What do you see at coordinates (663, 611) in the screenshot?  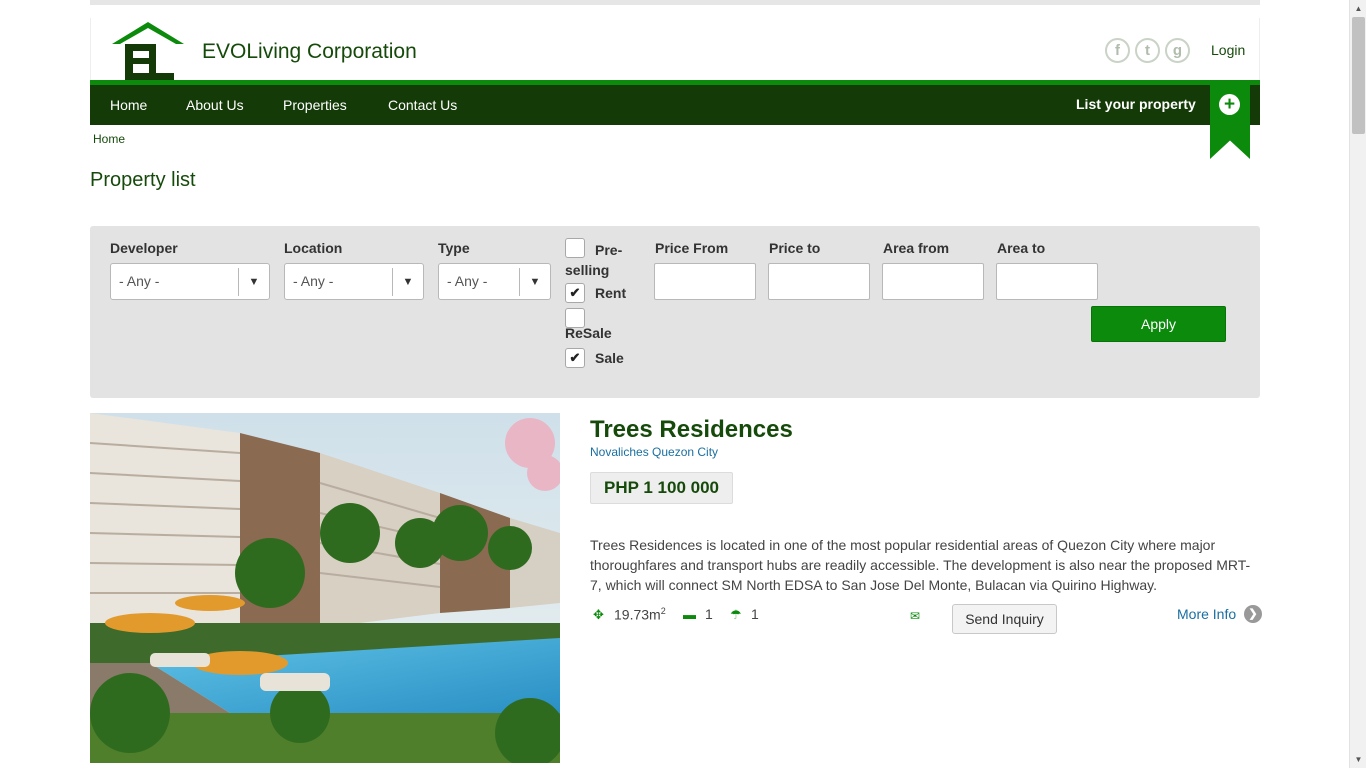 I see `area-unit-exponent: 2` at bounding box center [663, 611].